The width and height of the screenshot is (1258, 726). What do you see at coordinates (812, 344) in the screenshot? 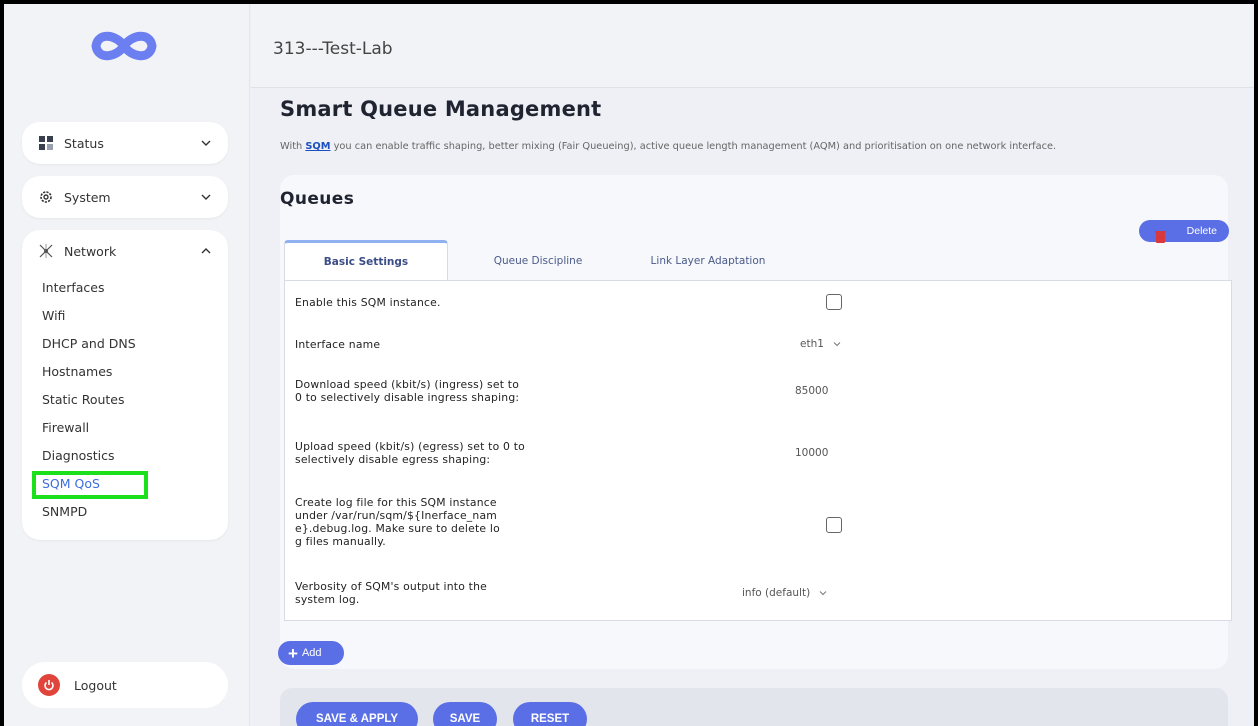
I see `interface-value: eth1` at bounding box center [812, 344].